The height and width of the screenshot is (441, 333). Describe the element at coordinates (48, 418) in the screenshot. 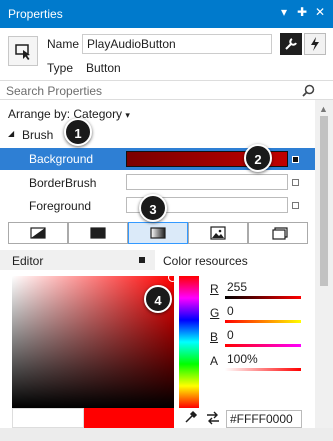

I see `previous-color-swatch` at that location.